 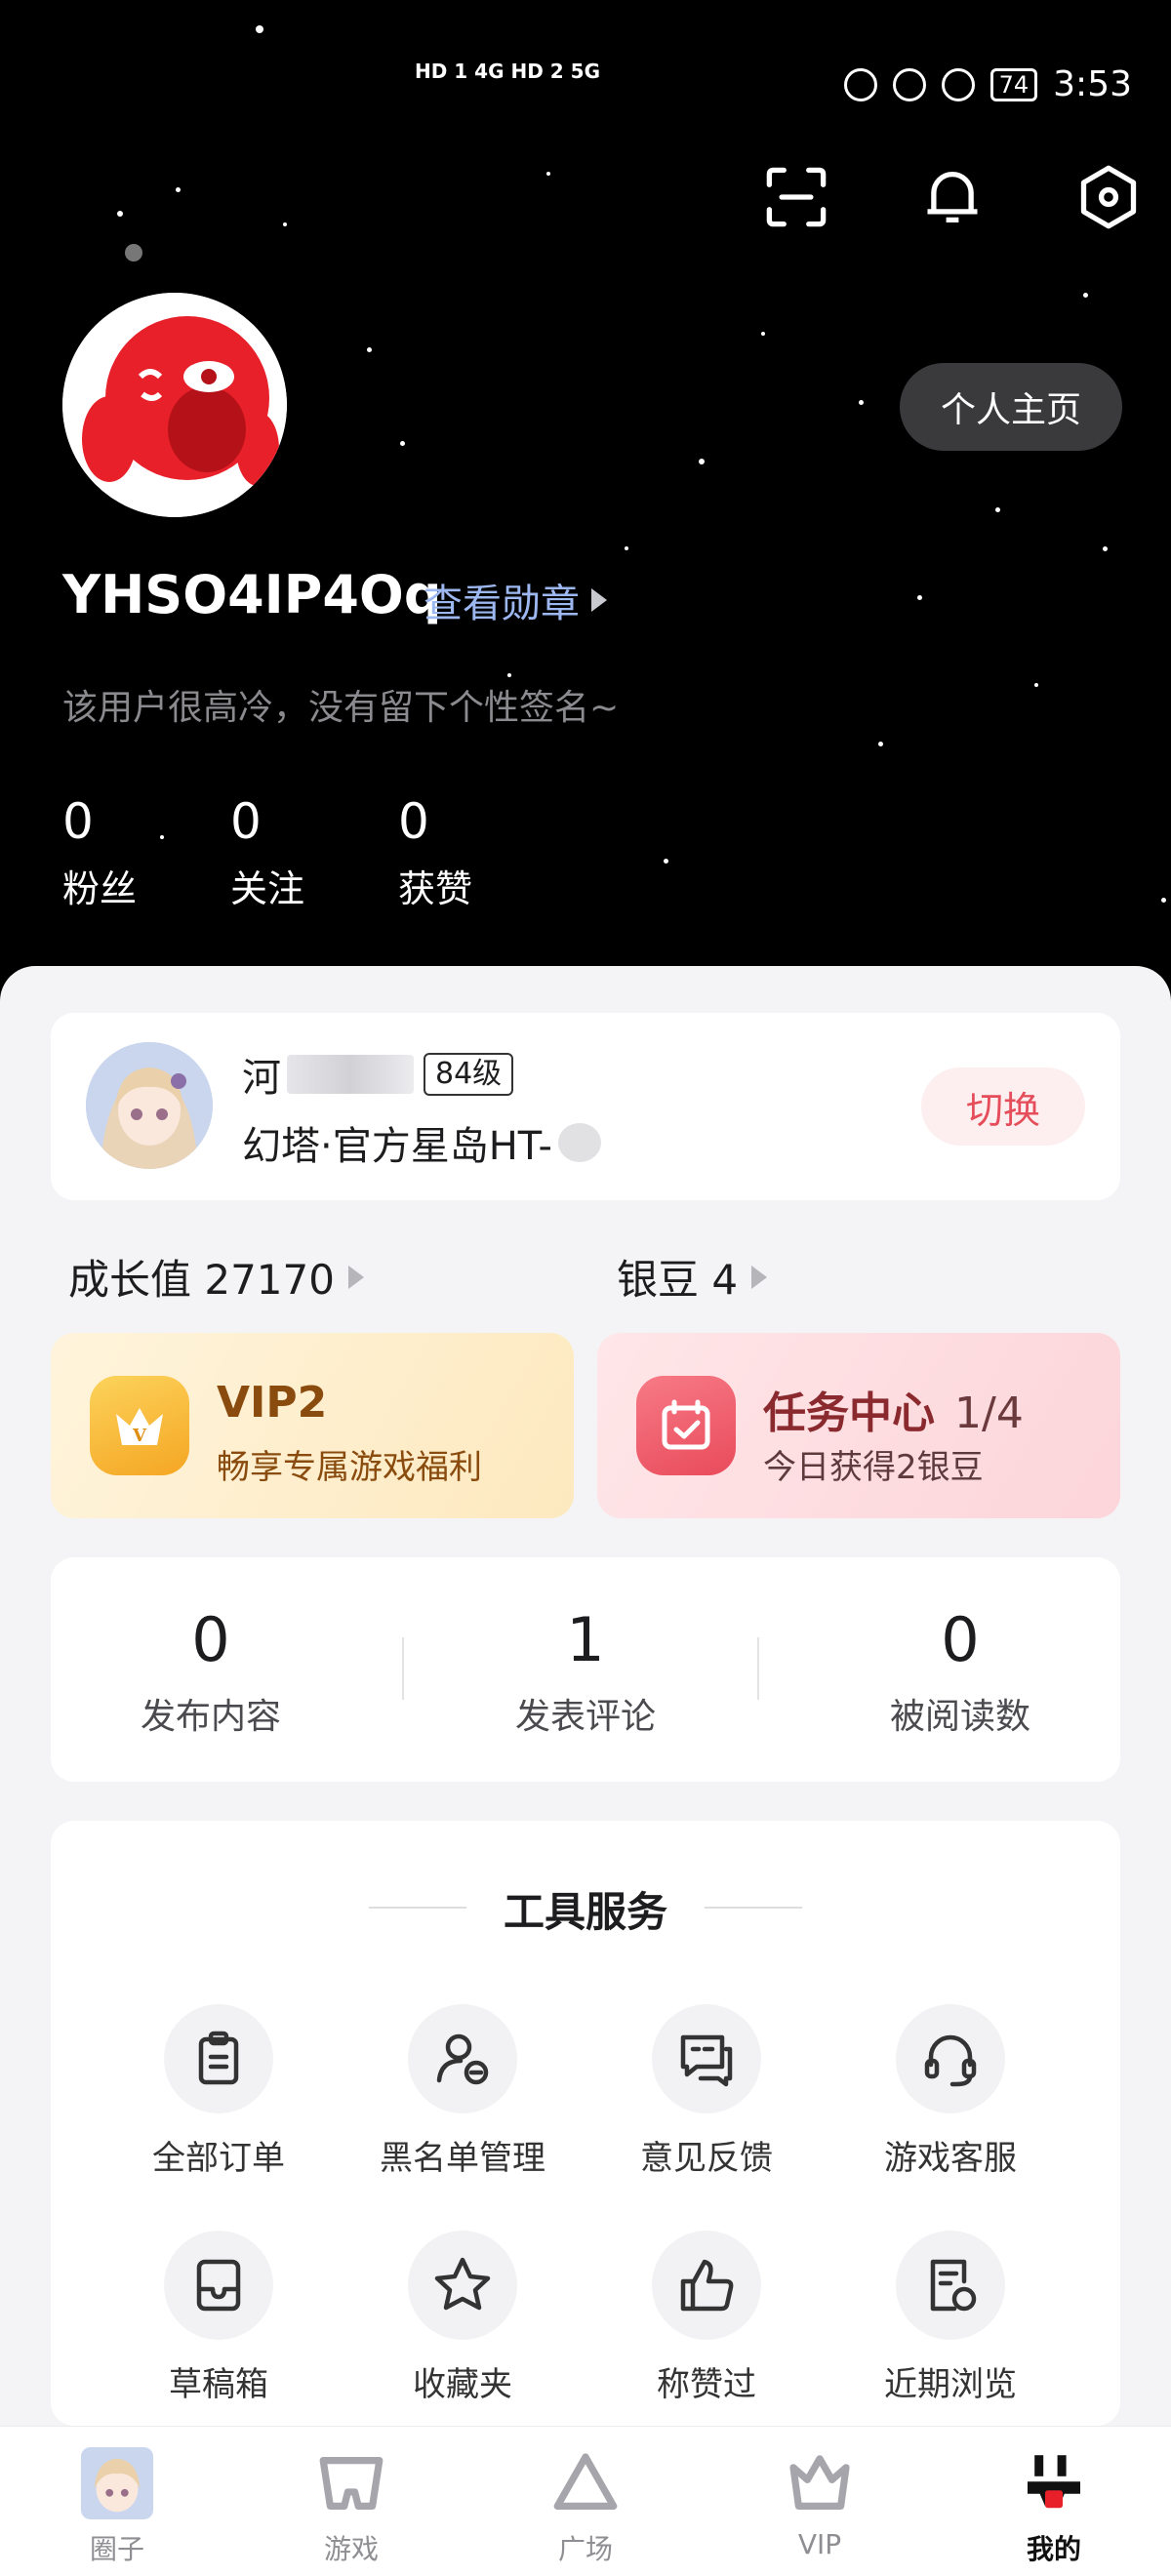 What do you see at coordinates (139, 1436) in the screenshot?
I see `svg-text: V` at bounding box center [139, 1436].